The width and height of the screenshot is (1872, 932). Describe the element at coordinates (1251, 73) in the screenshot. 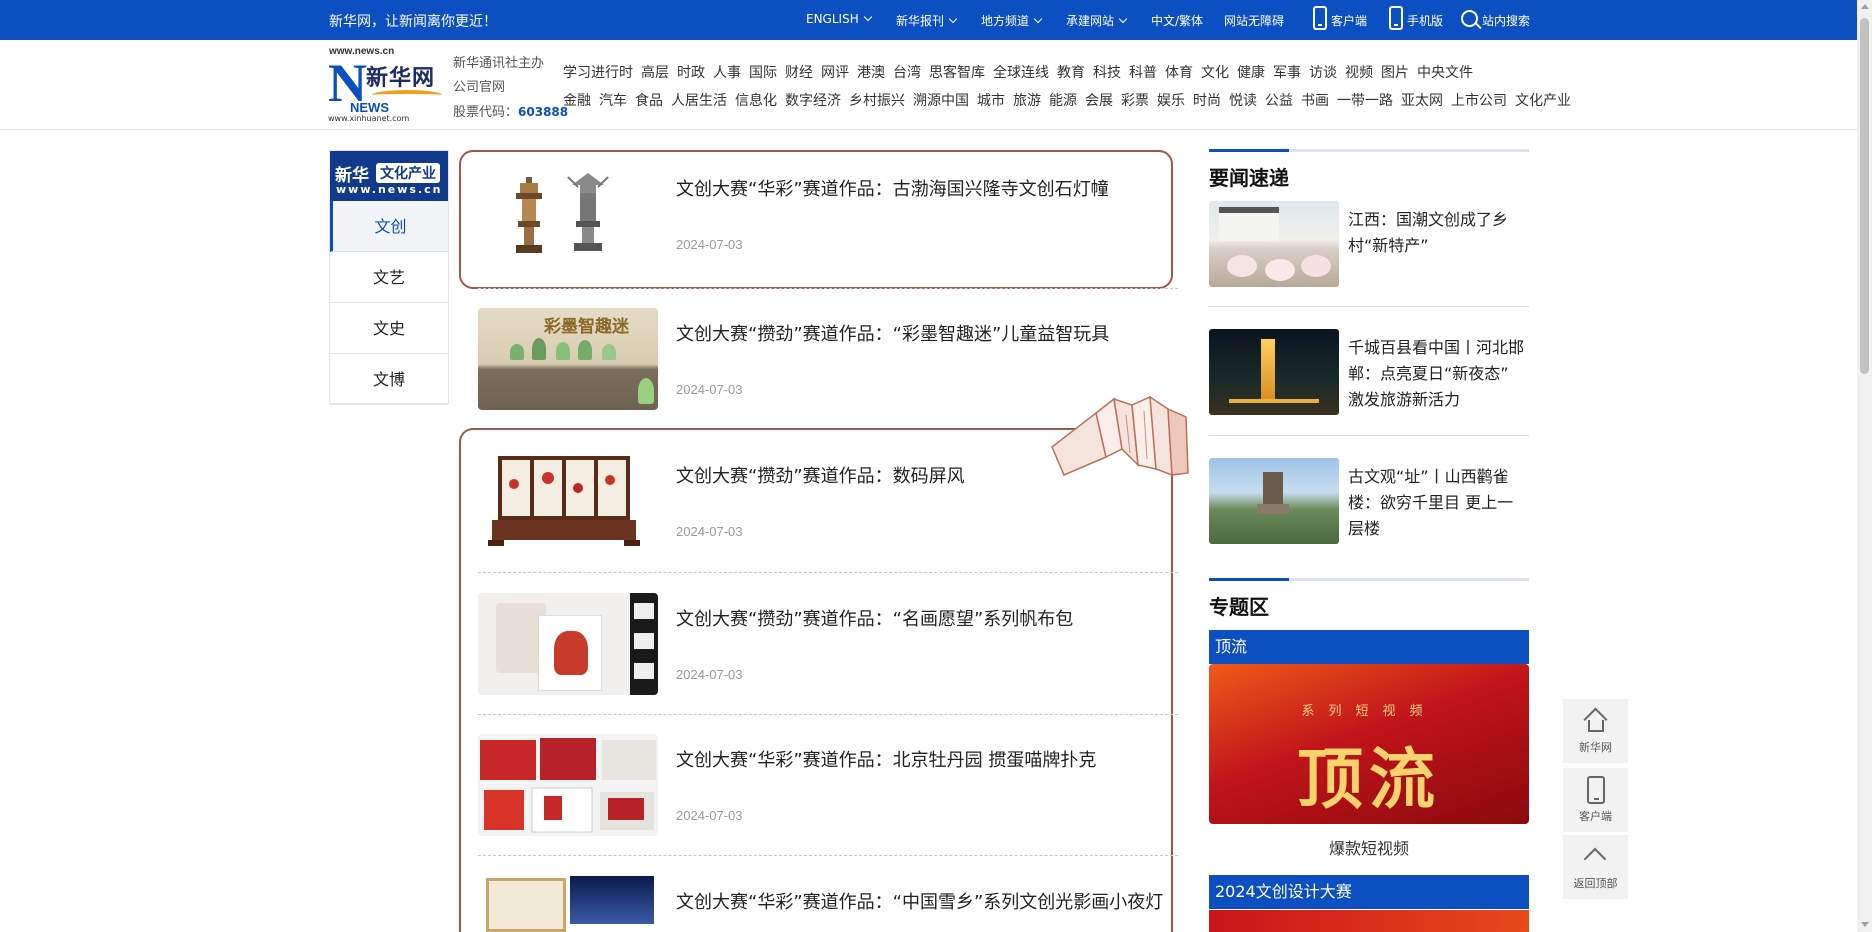

I see `channel-link: 健康` at that location.